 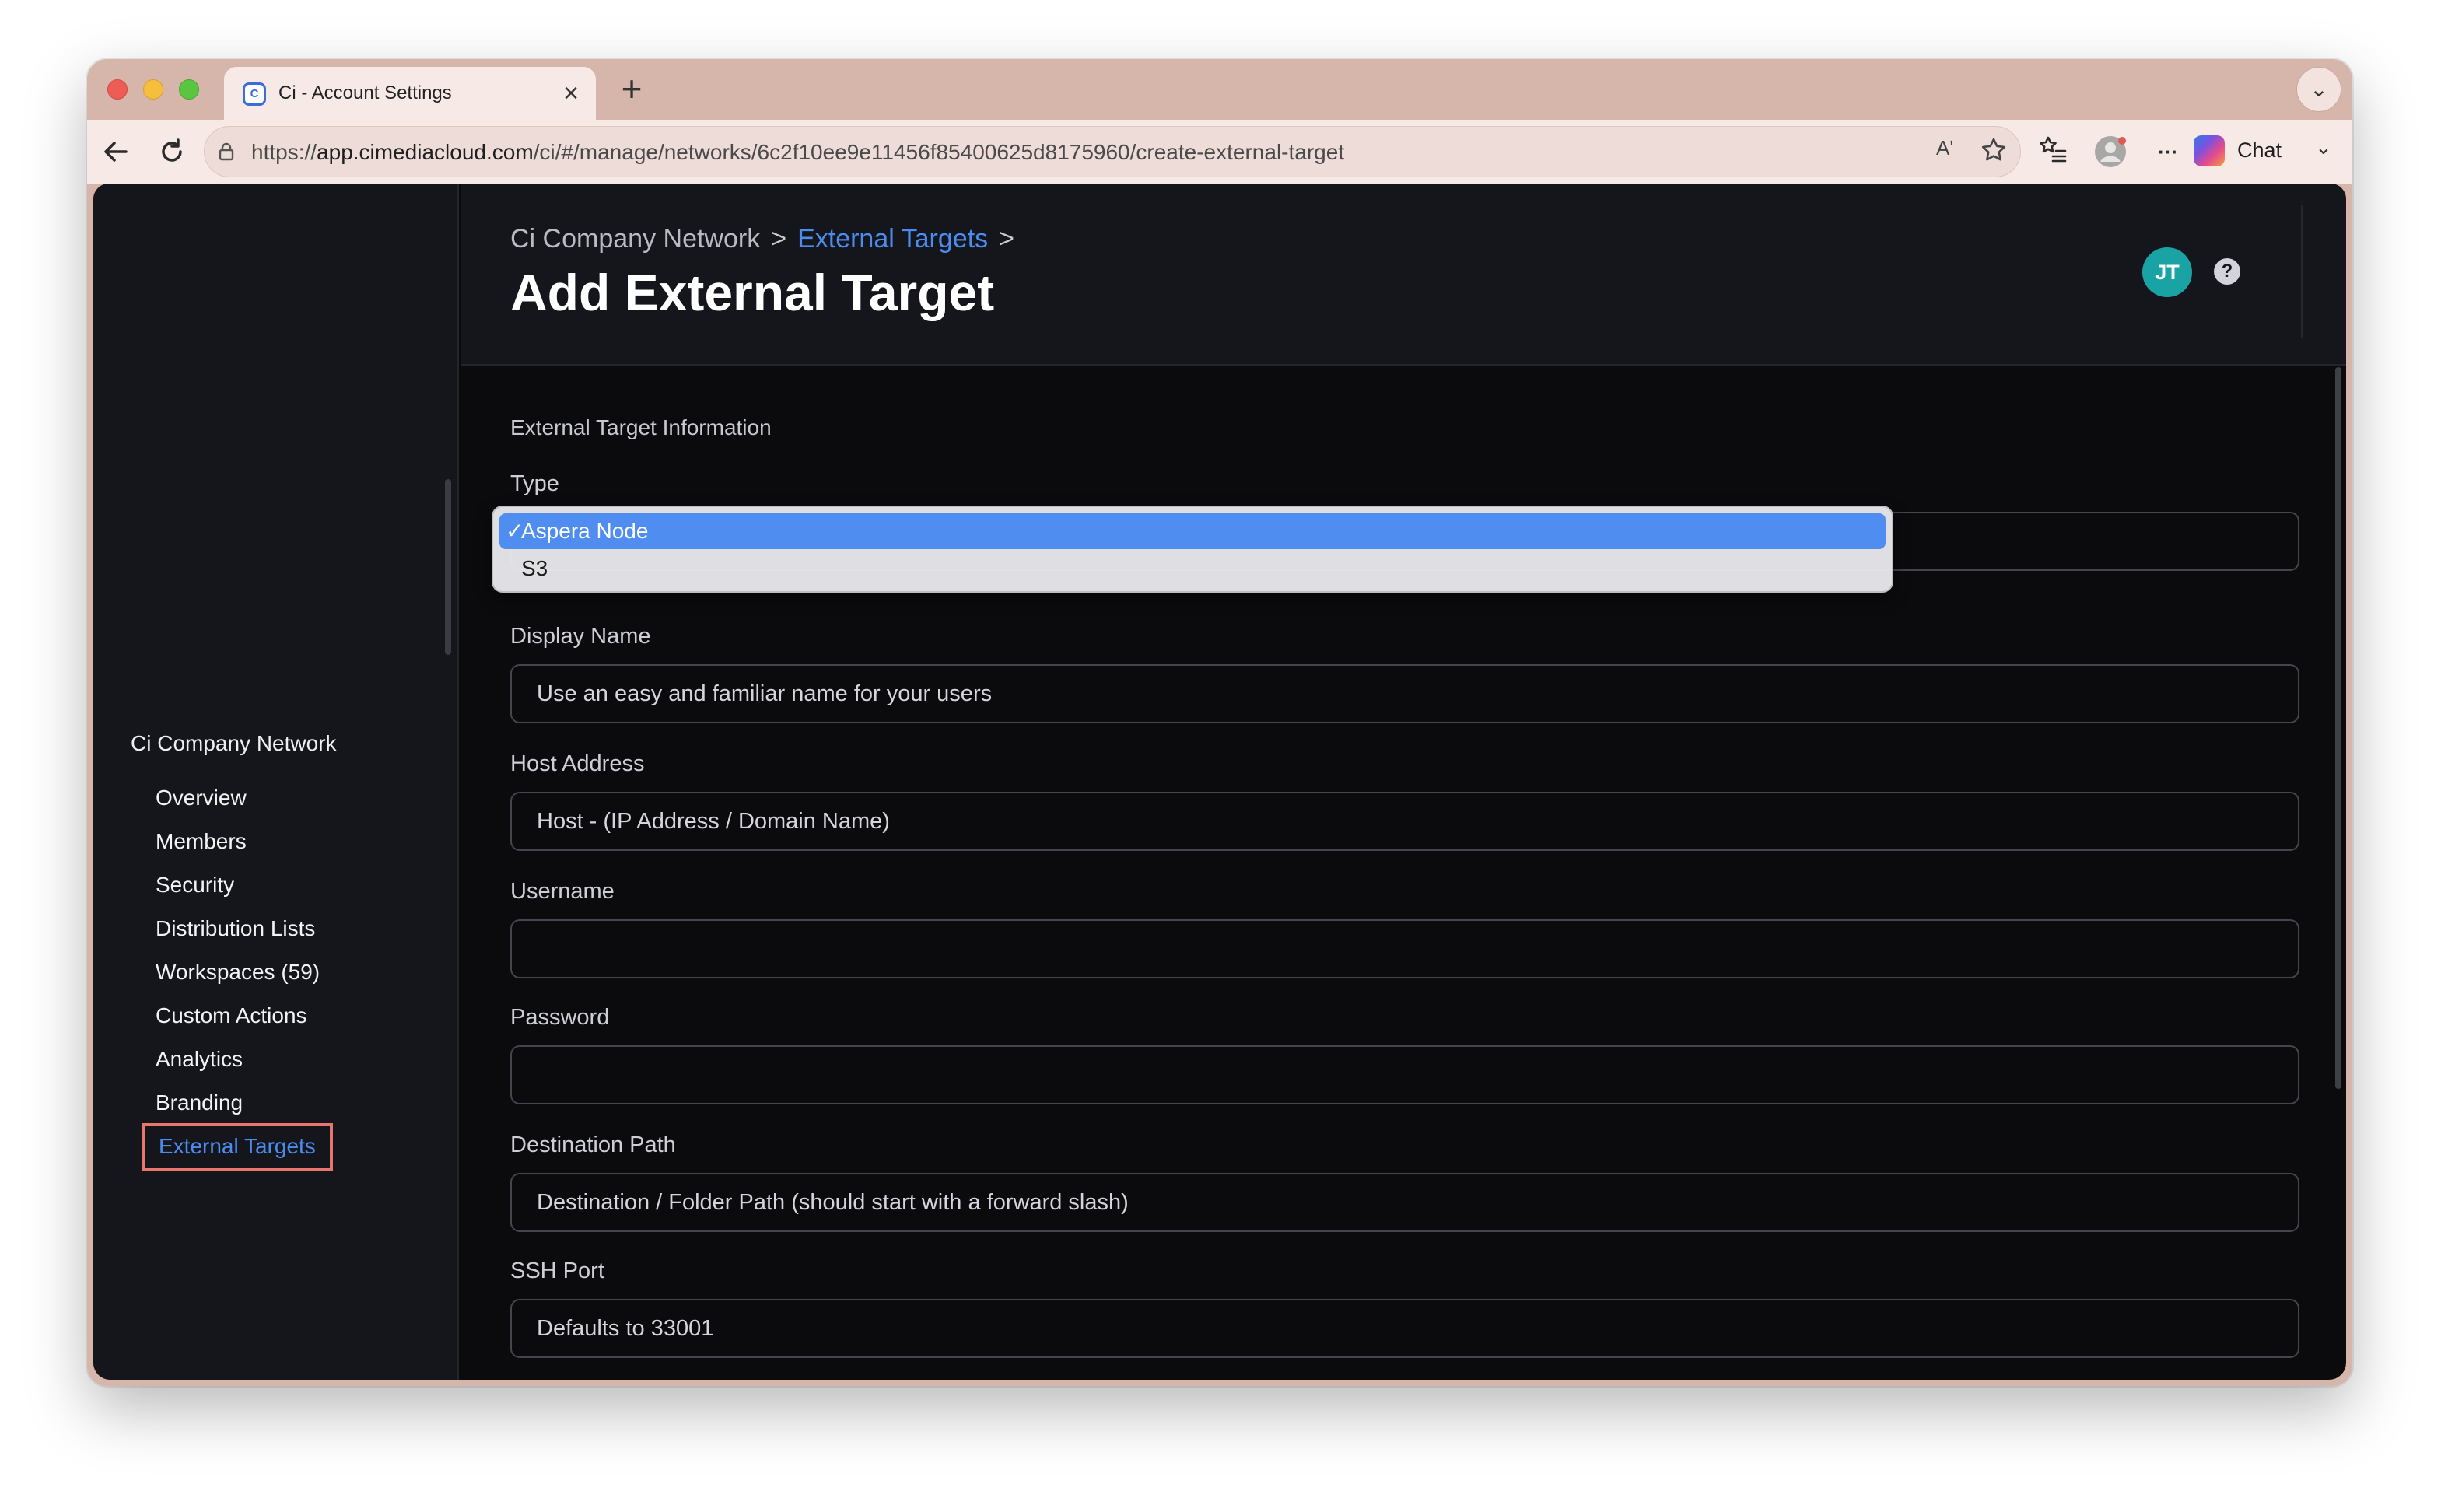 I want to click on destination-path-label: Destination Path, so click(x=593, y=1144).